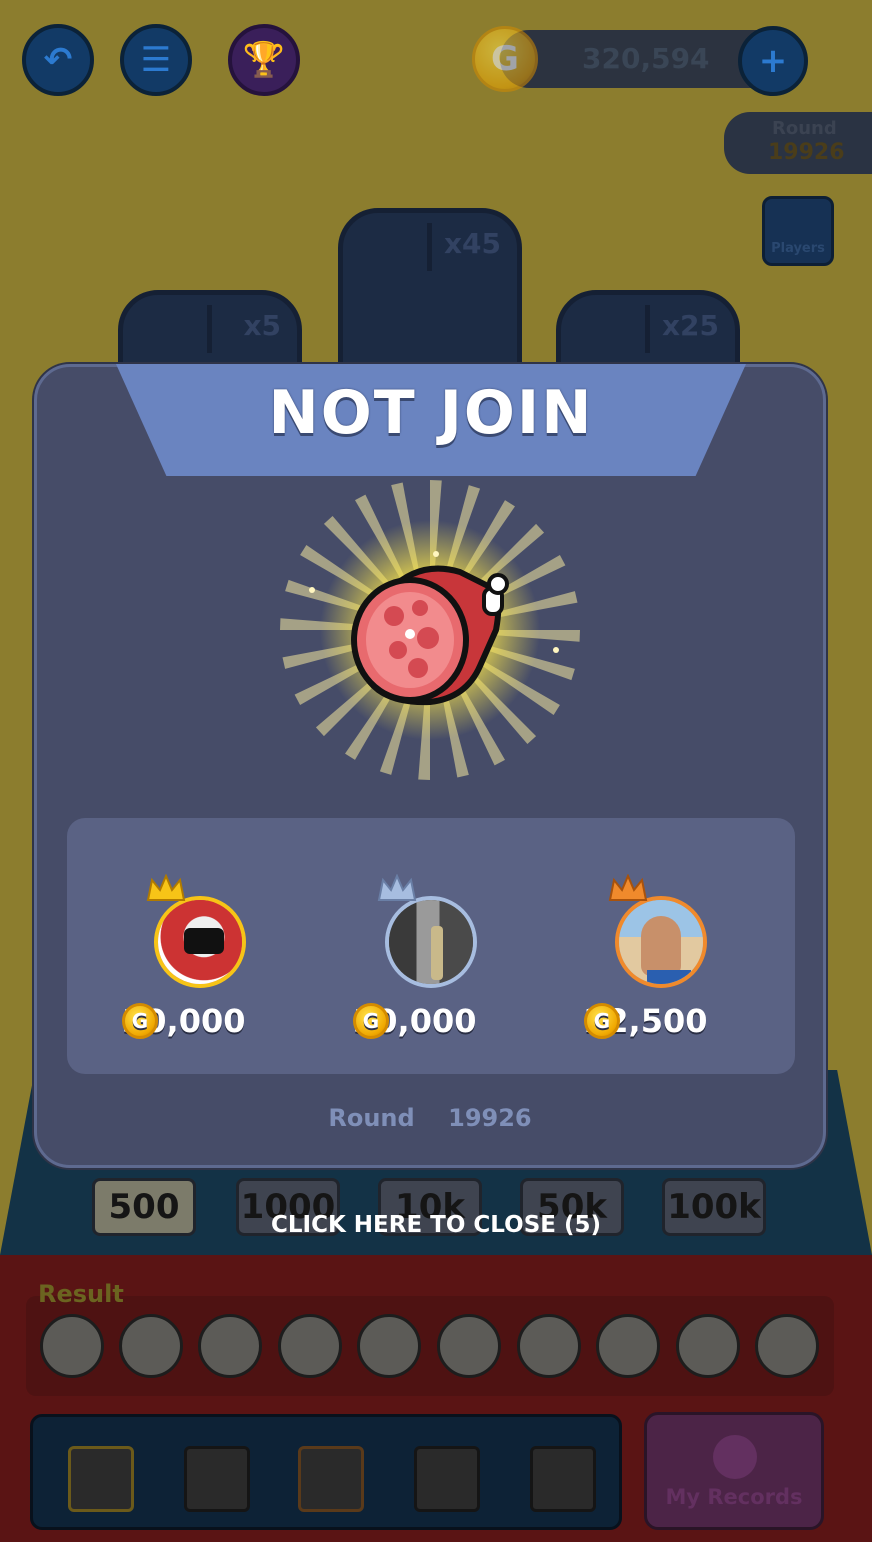  I want to click on food-multiplier: x45, so click(472, 243).